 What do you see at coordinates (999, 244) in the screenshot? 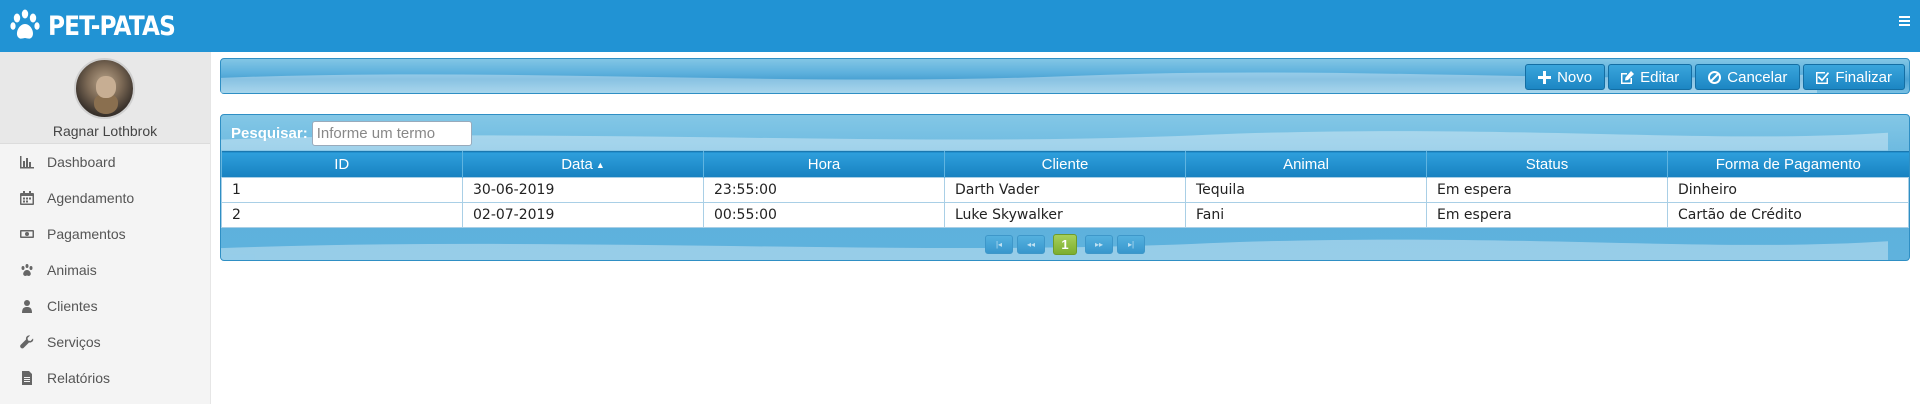
I see `first-page-button: |◂` at bounding box center [999, 244].